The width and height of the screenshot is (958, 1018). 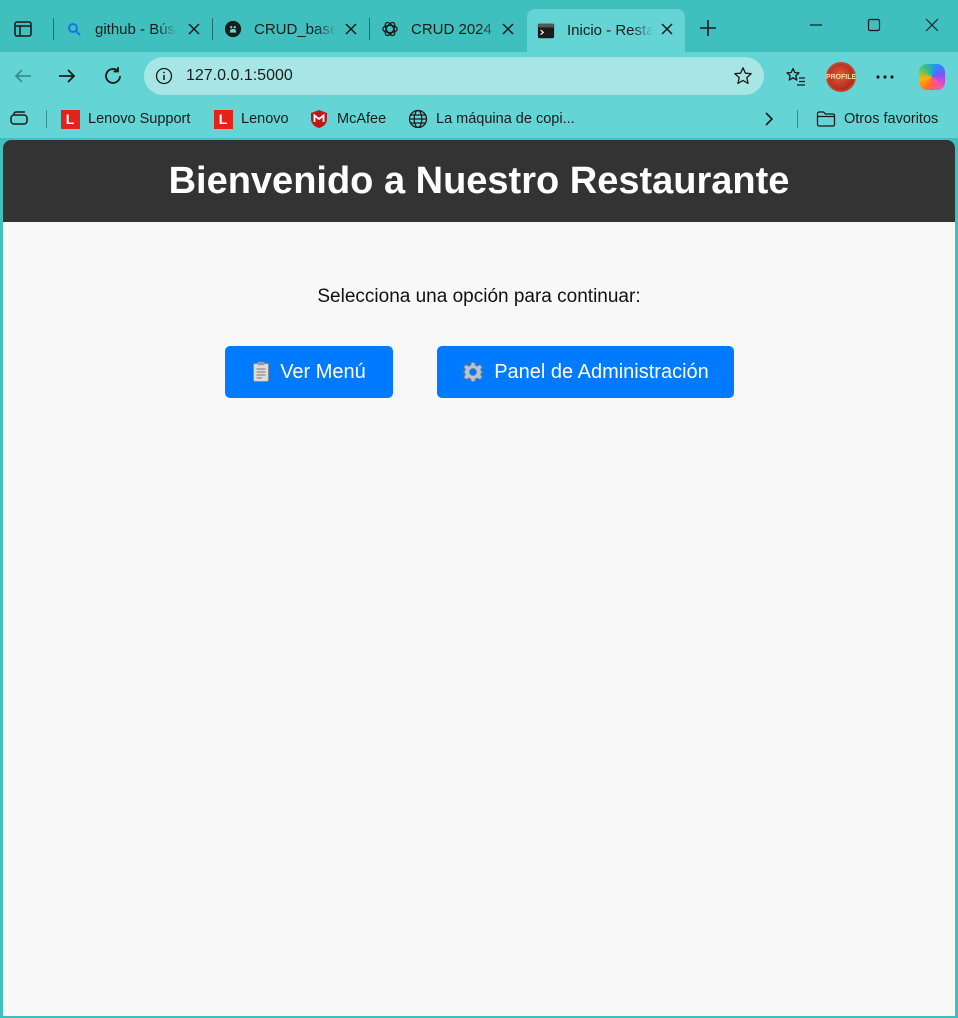 What do you see at coordinates (362, 119) in the screenshot?
I see `bookmark-label: McAfee` at bounding box center [362, 119].